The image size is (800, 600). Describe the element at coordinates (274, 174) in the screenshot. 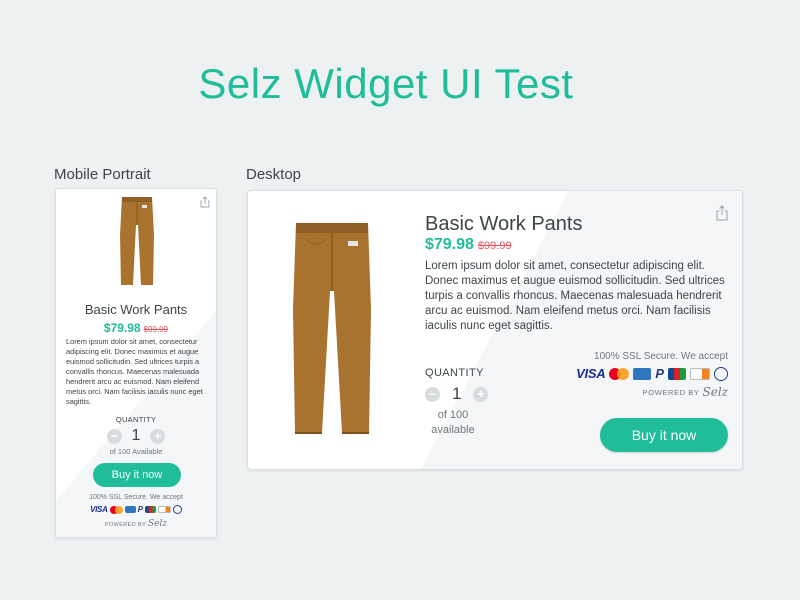

I see `desktop-label: Desktop` at that location.